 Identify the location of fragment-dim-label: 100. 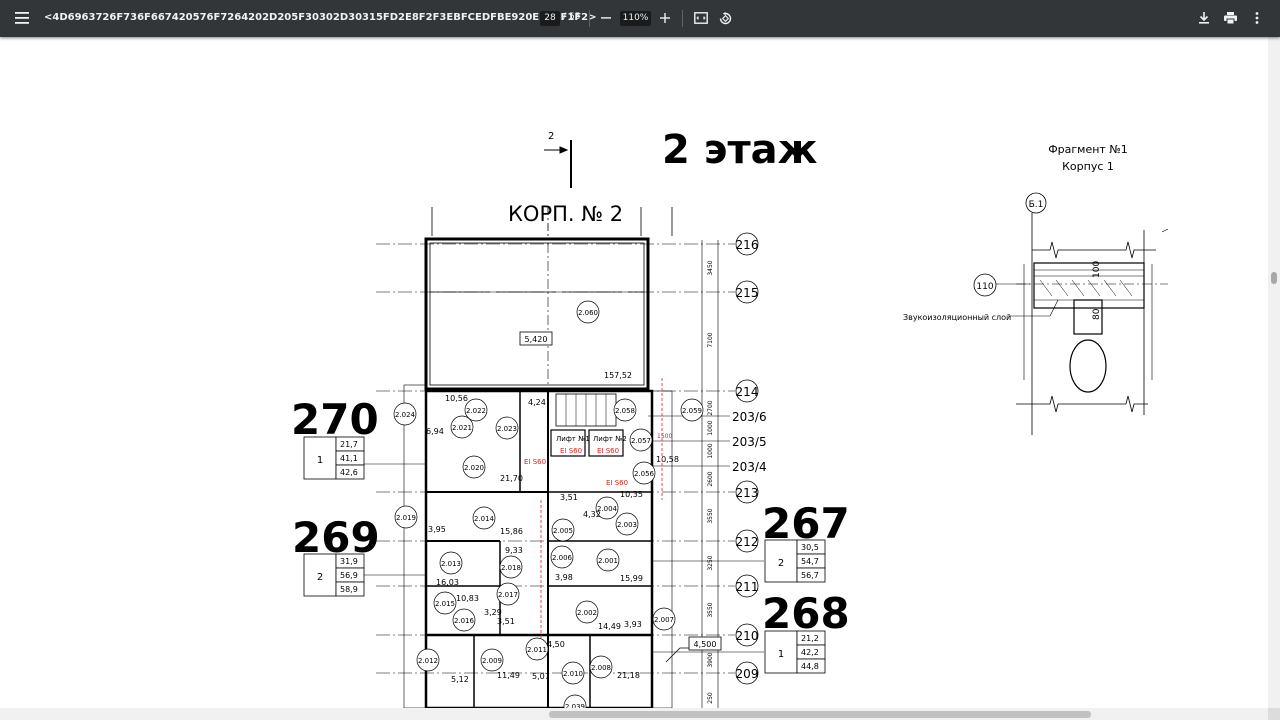
(1097, 269).